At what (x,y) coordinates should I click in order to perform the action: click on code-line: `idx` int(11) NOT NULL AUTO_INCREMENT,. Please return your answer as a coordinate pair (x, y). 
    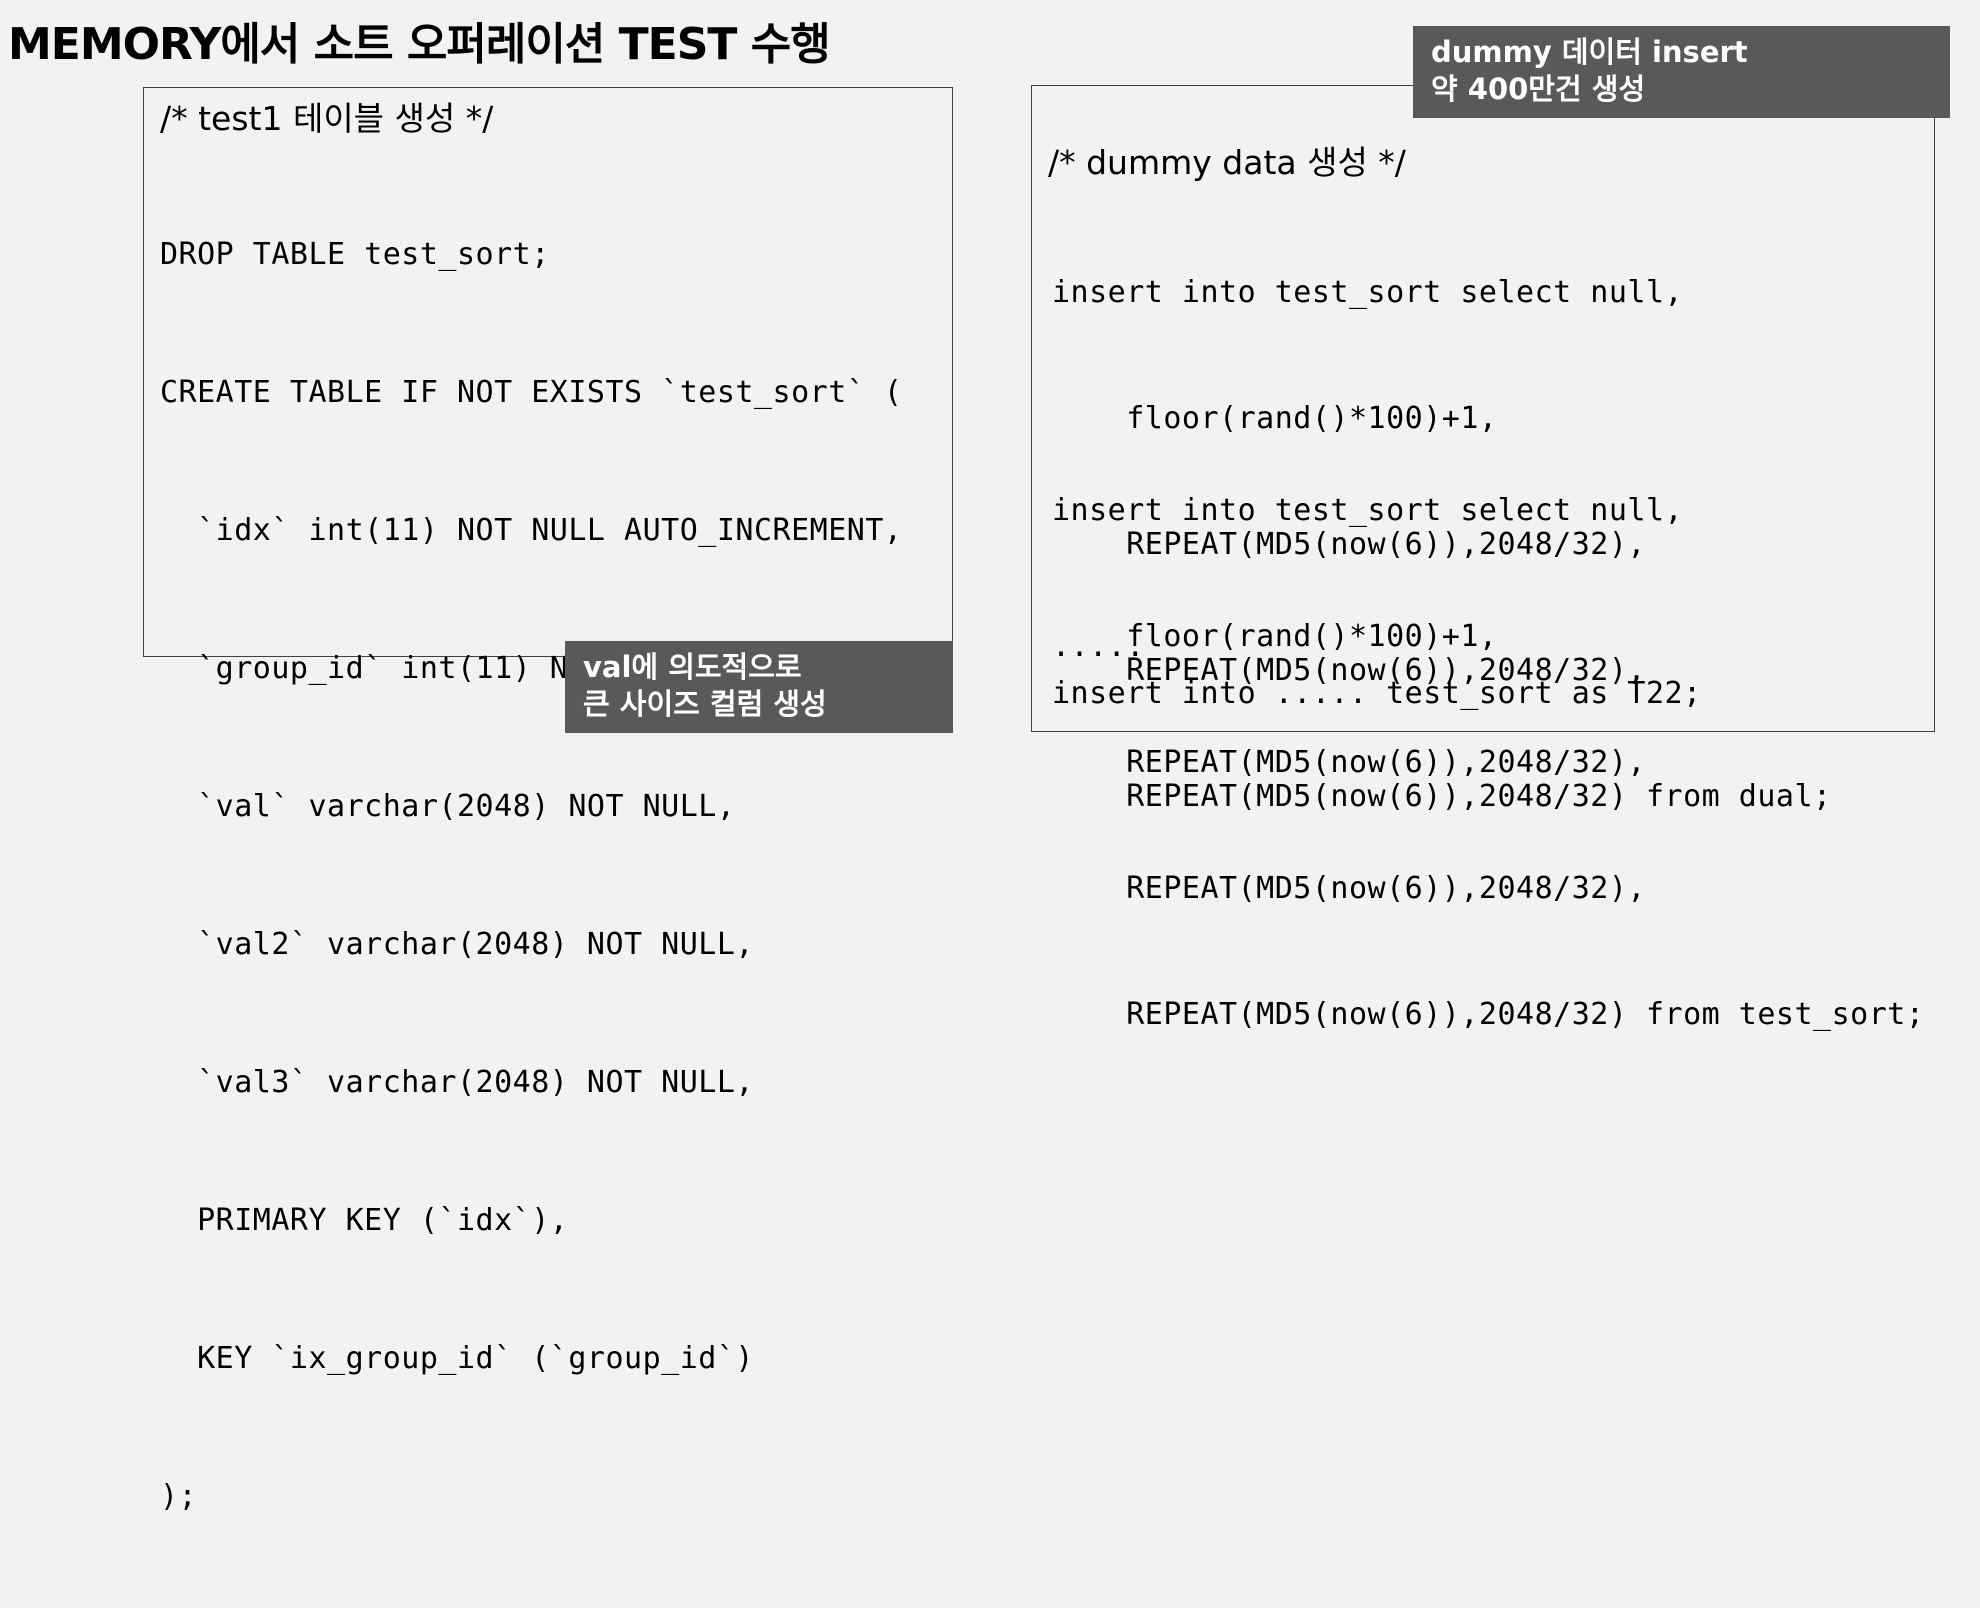
    Looking at the image, I should click on (531, 530).